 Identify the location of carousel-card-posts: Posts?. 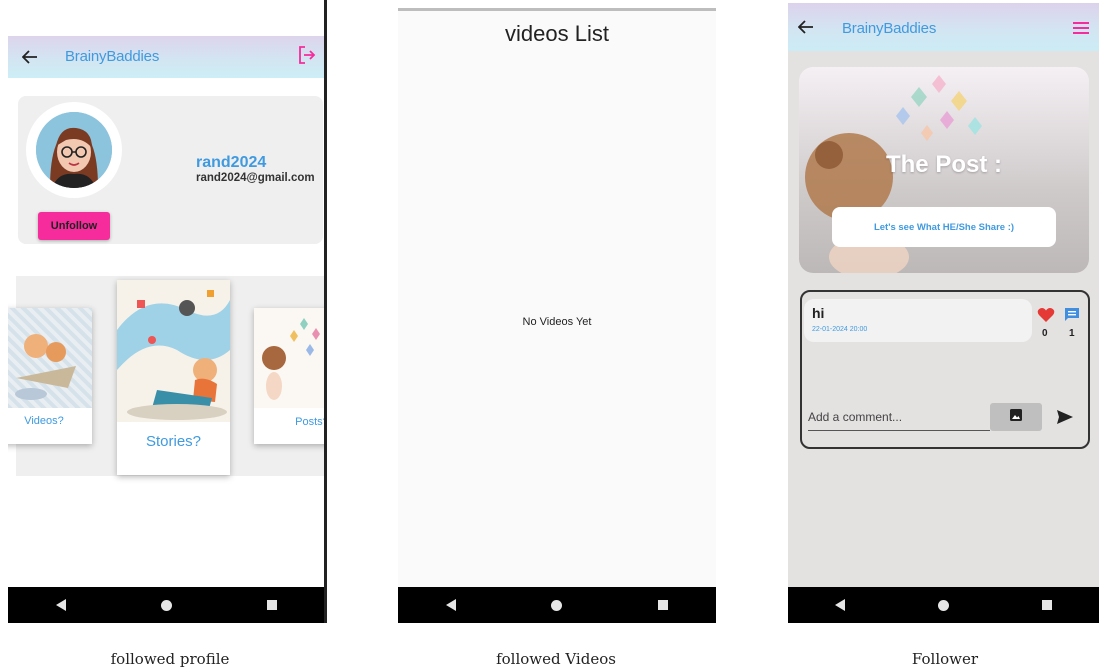
(290, 376).